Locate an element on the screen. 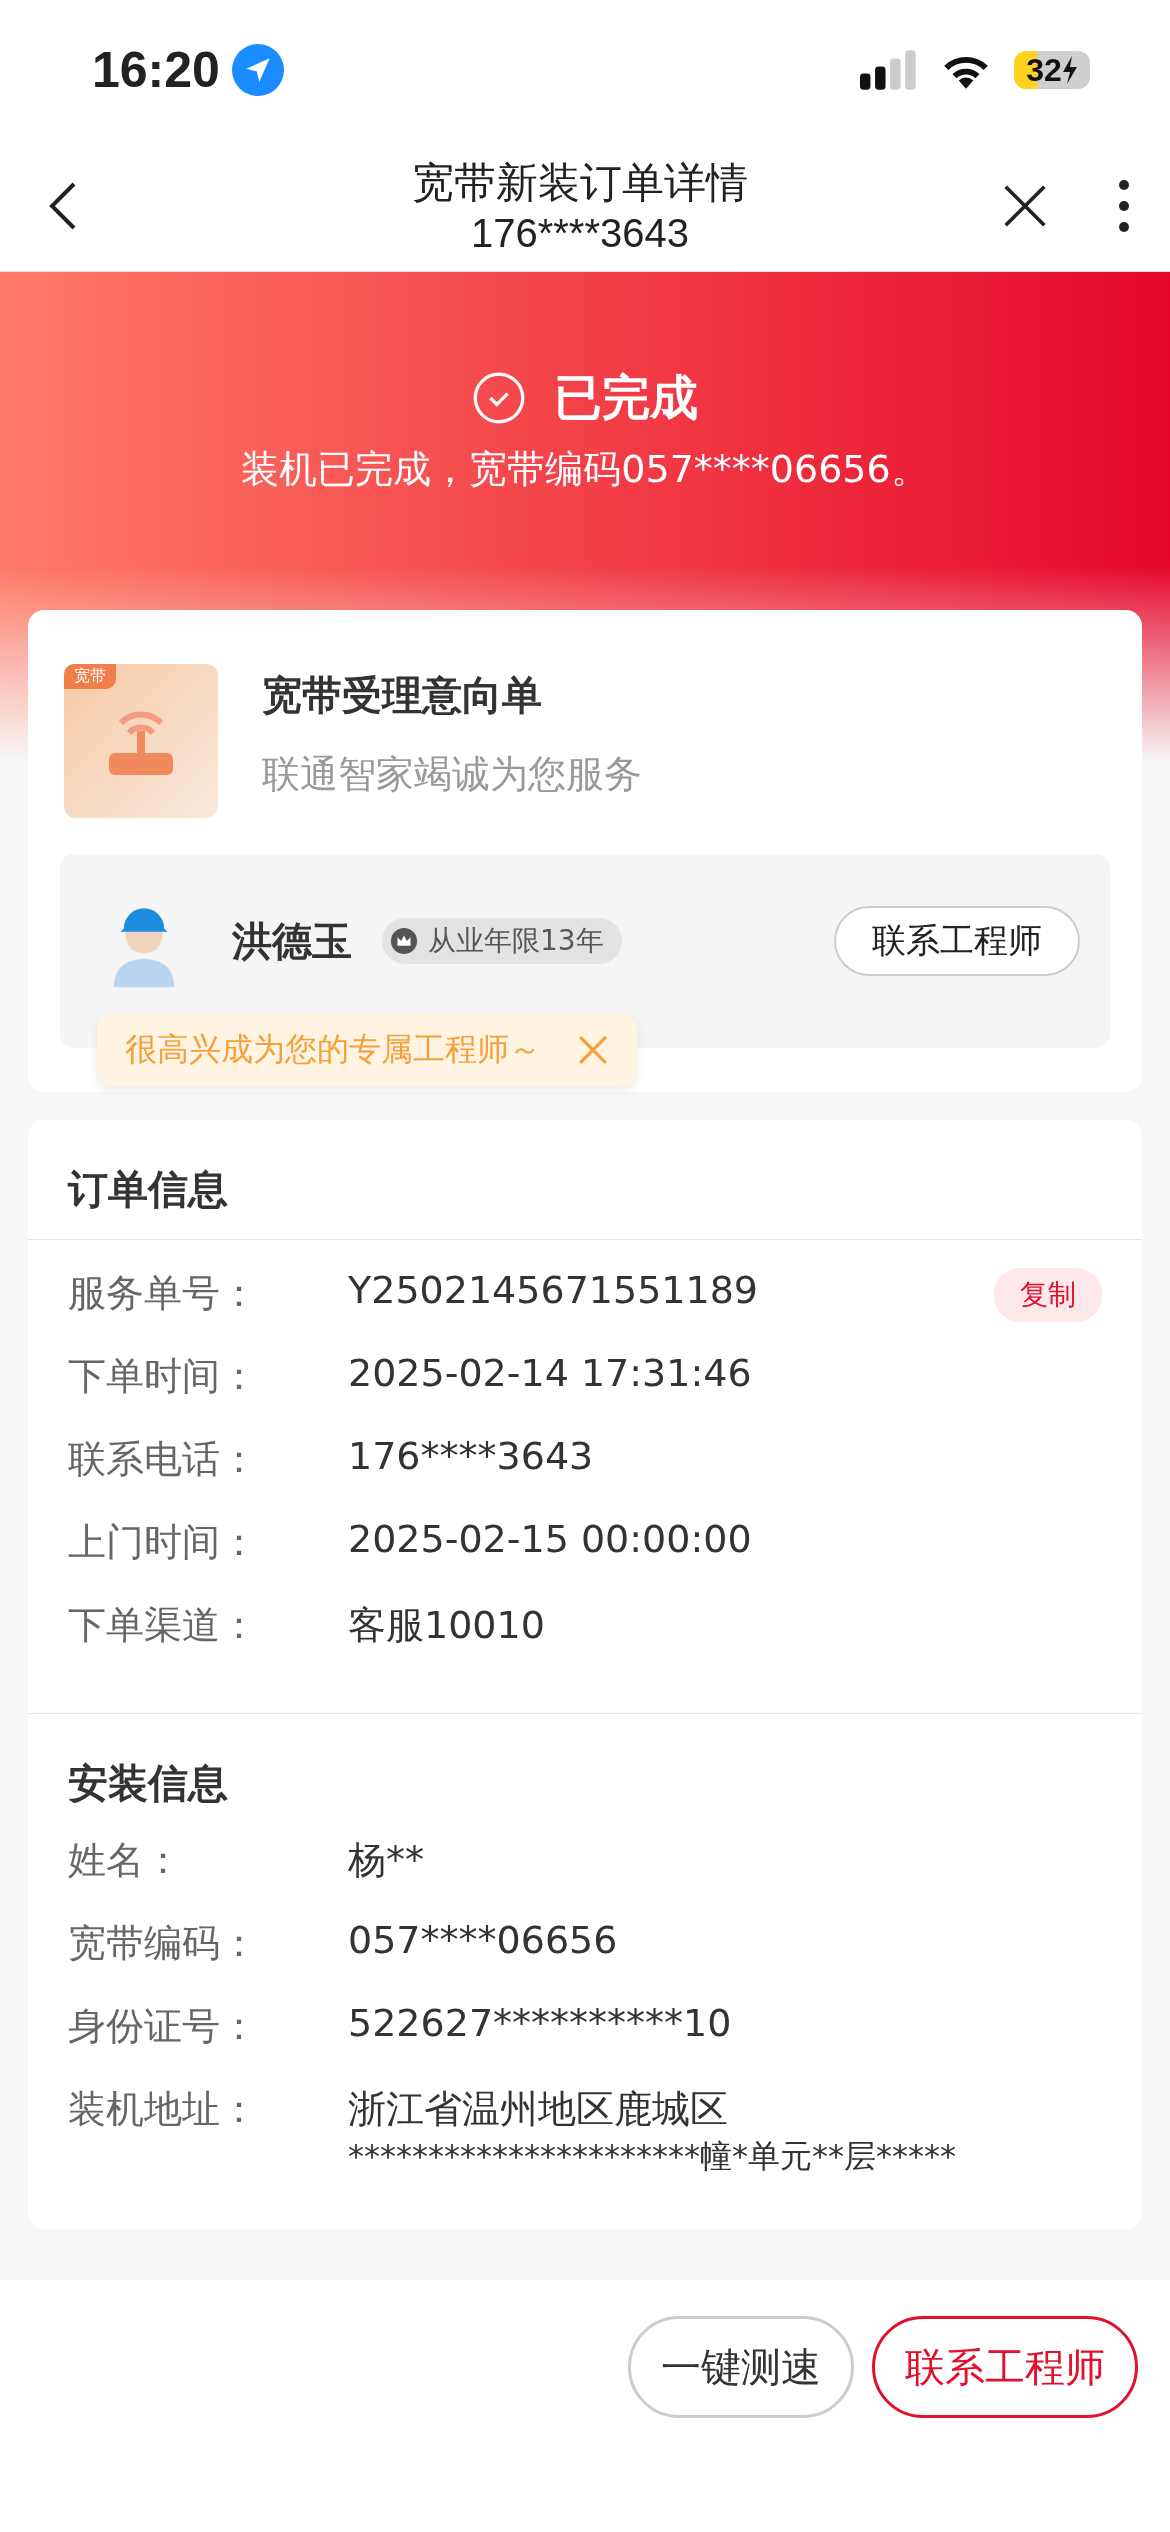  page-title: 宽带新装订单详情 is located at coordinates (580, 183).